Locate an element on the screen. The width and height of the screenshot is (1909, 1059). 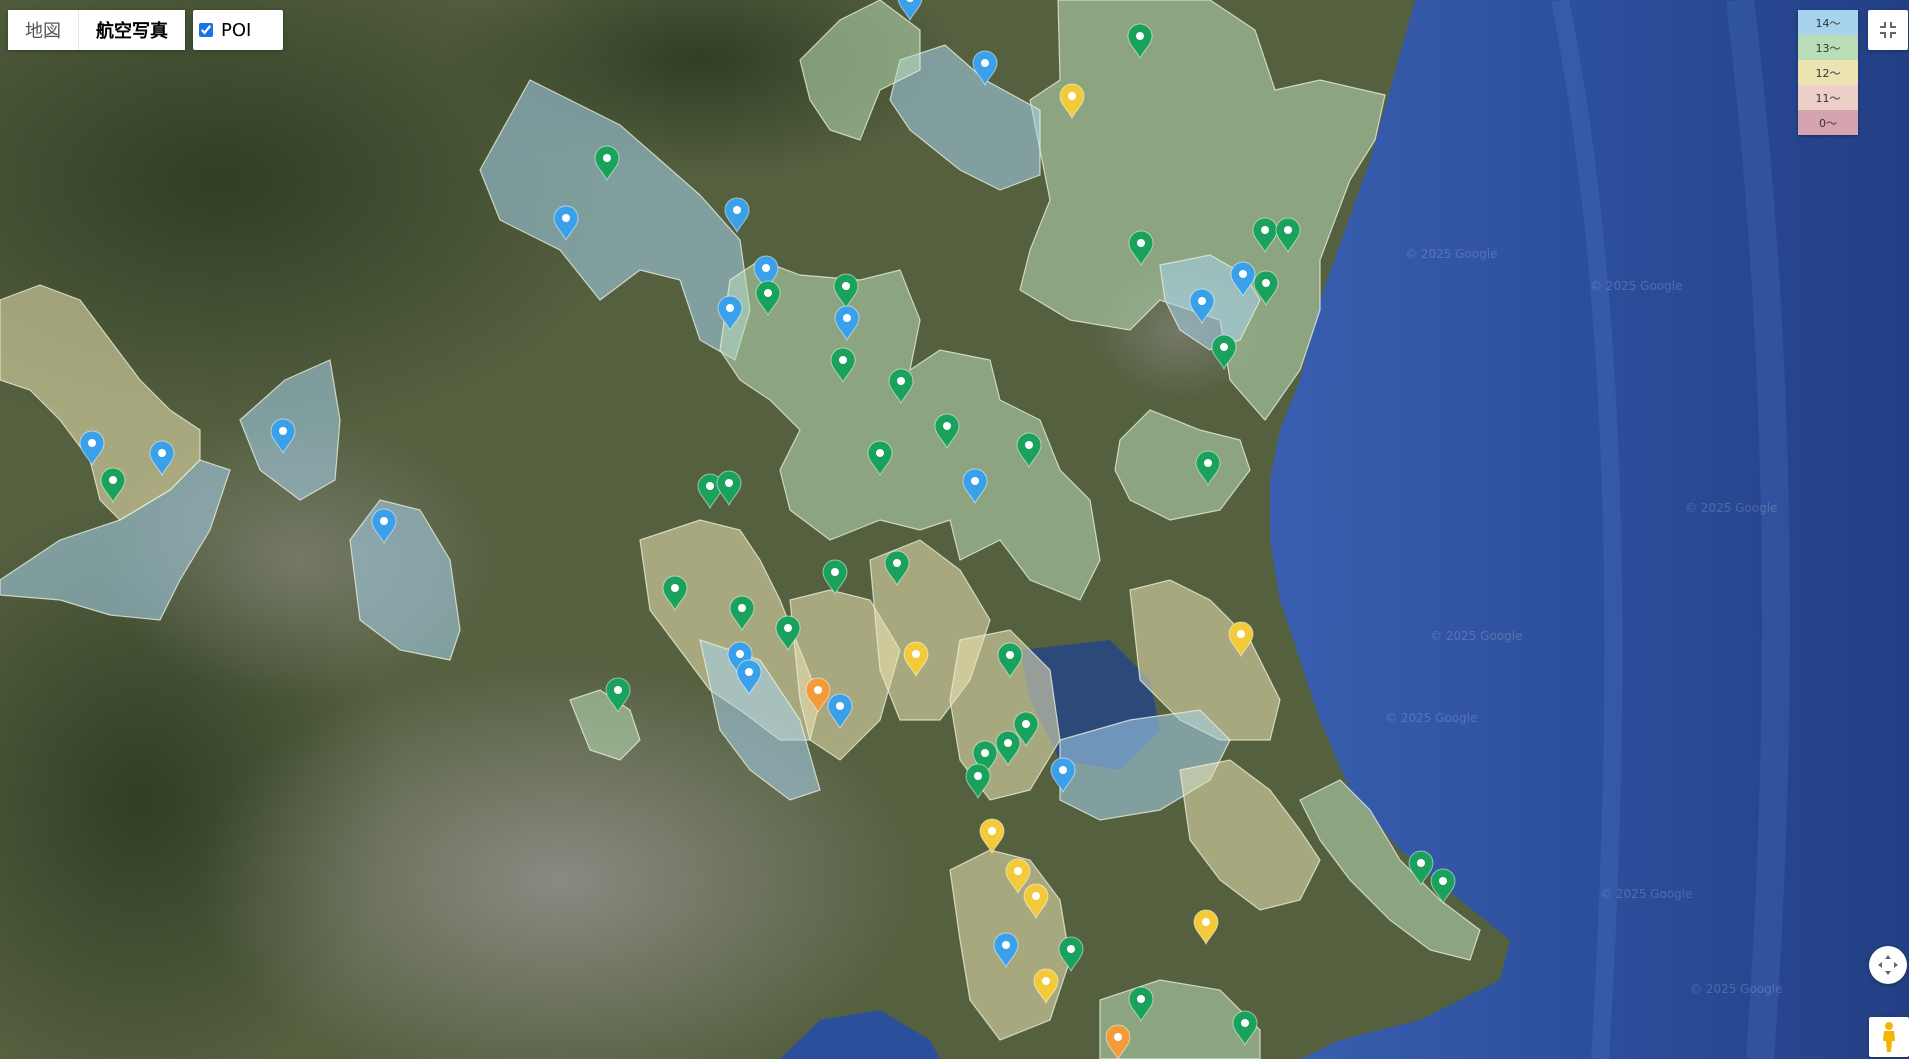
exit-fullscreen-icon is located at coordinates (1888, 30).